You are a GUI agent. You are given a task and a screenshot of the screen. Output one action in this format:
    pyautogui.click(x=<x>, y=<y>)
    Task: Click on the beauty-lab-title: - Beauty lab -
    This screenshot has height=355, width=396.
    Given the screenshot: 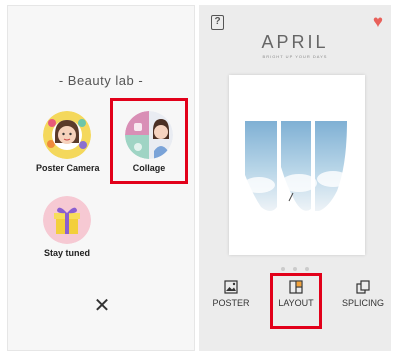 What is the action you would take?
    pyautogui.click(x=101, y=80)
    